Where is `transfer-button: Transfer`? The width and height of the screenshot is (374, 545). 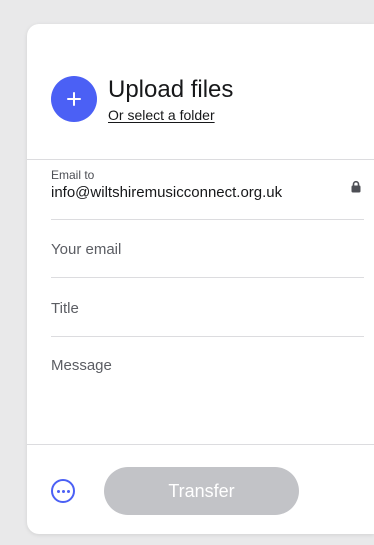
transfer-button: Transfer is located at coordinates (201, 491).